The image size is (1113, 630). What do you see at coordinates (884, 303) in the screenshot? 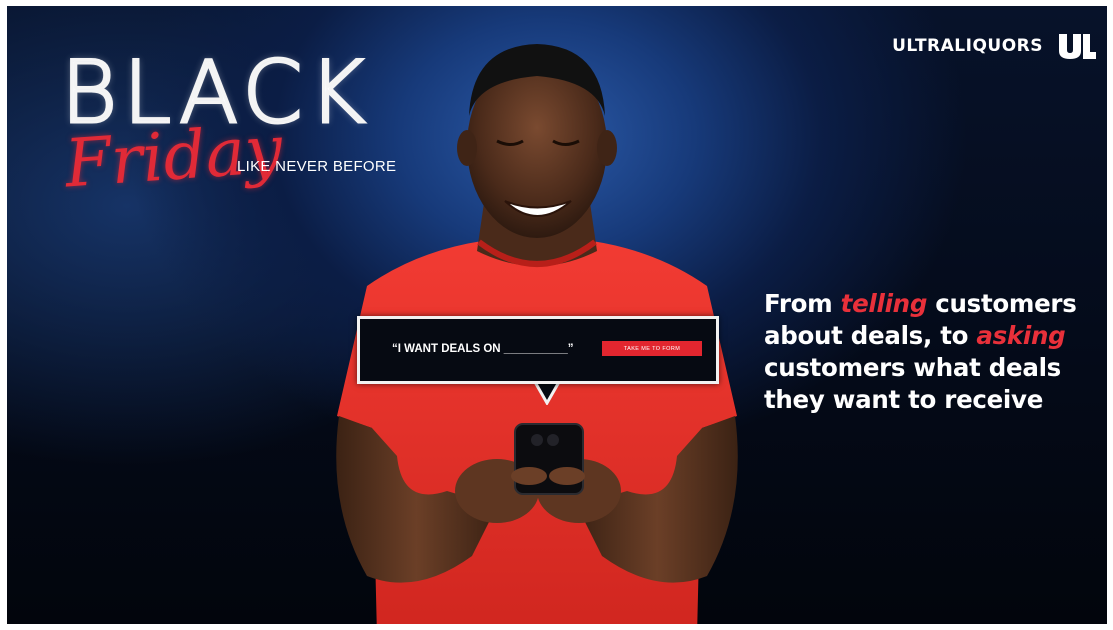
I see `copy-accent-telling: telling` at bounding box center [884, 303].